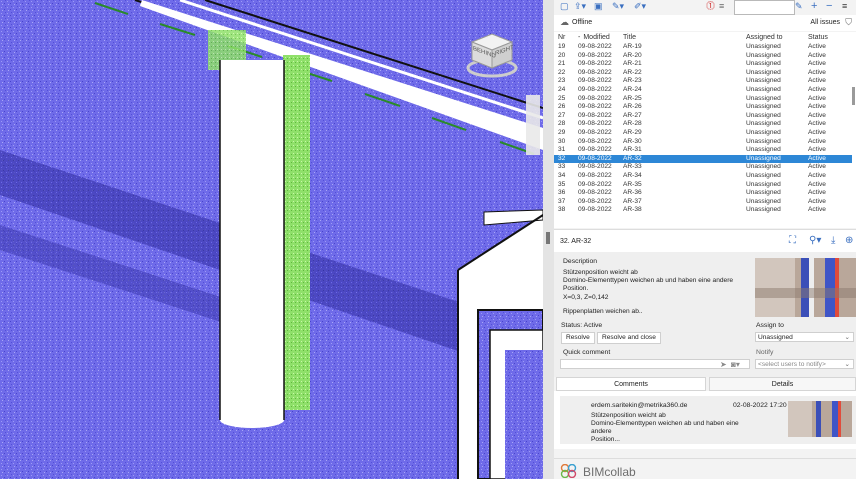  What do you see at coordinates (710, 6) in the screenshot?
I see `alert-icon: ⓵` at bounding box center [710, 6].